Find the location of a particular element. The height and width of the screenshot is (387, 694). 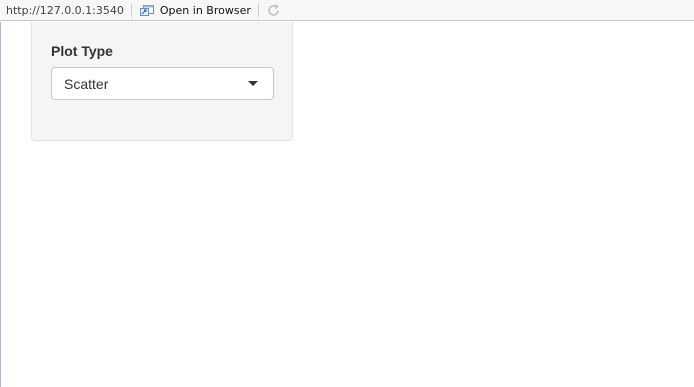

url-text: http://127.0.0.1:3540 is located at coordinates (65, 10).